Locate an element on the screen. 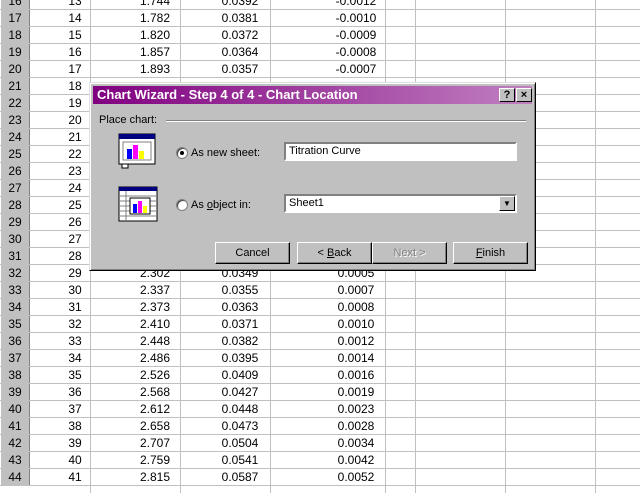 The image size is (640, 493). row-header: 44 is located at coordinates (15, 477).